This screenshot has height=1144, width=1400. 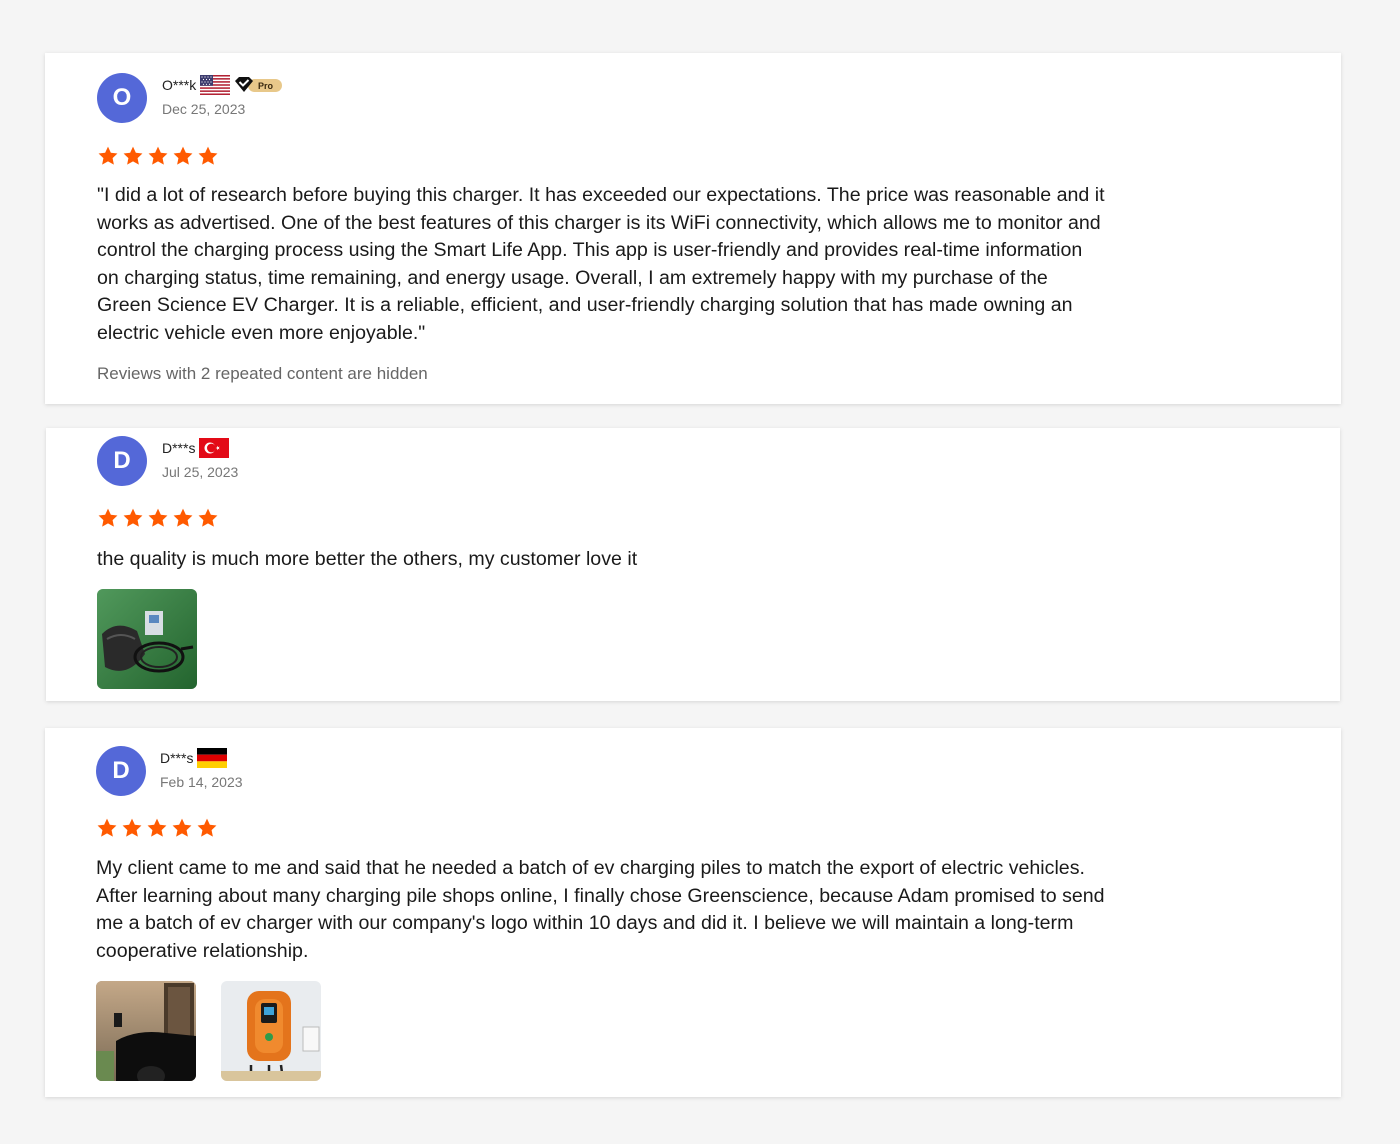 I want to click on charger-package-photo, so click(x=147, y=639).